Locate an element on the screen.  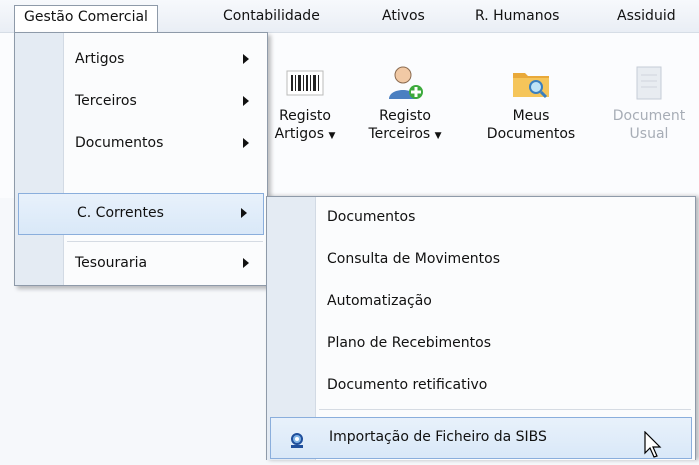
registo-terceiros-button: Registo Terceiros ▼ is located at coordinates (405, 104).